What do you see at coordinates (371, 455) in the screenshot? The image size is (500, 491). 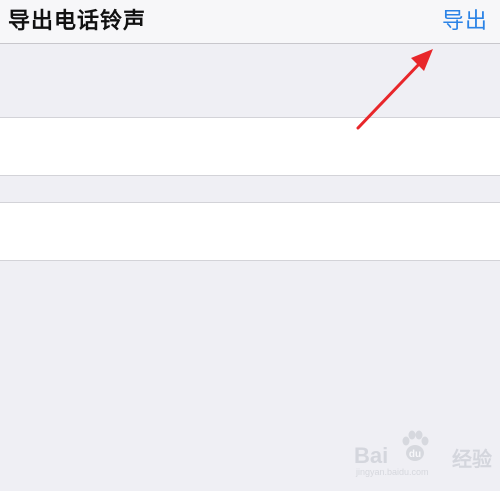 I see `watermark-brand-left: Bai` at bounding box center [371, 455].